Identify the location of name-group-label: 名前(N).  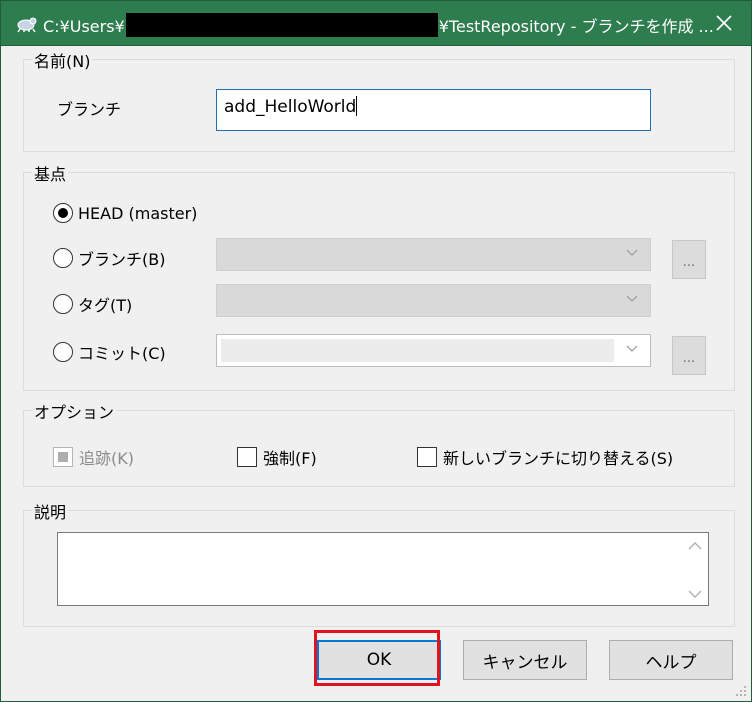
(62, 60).